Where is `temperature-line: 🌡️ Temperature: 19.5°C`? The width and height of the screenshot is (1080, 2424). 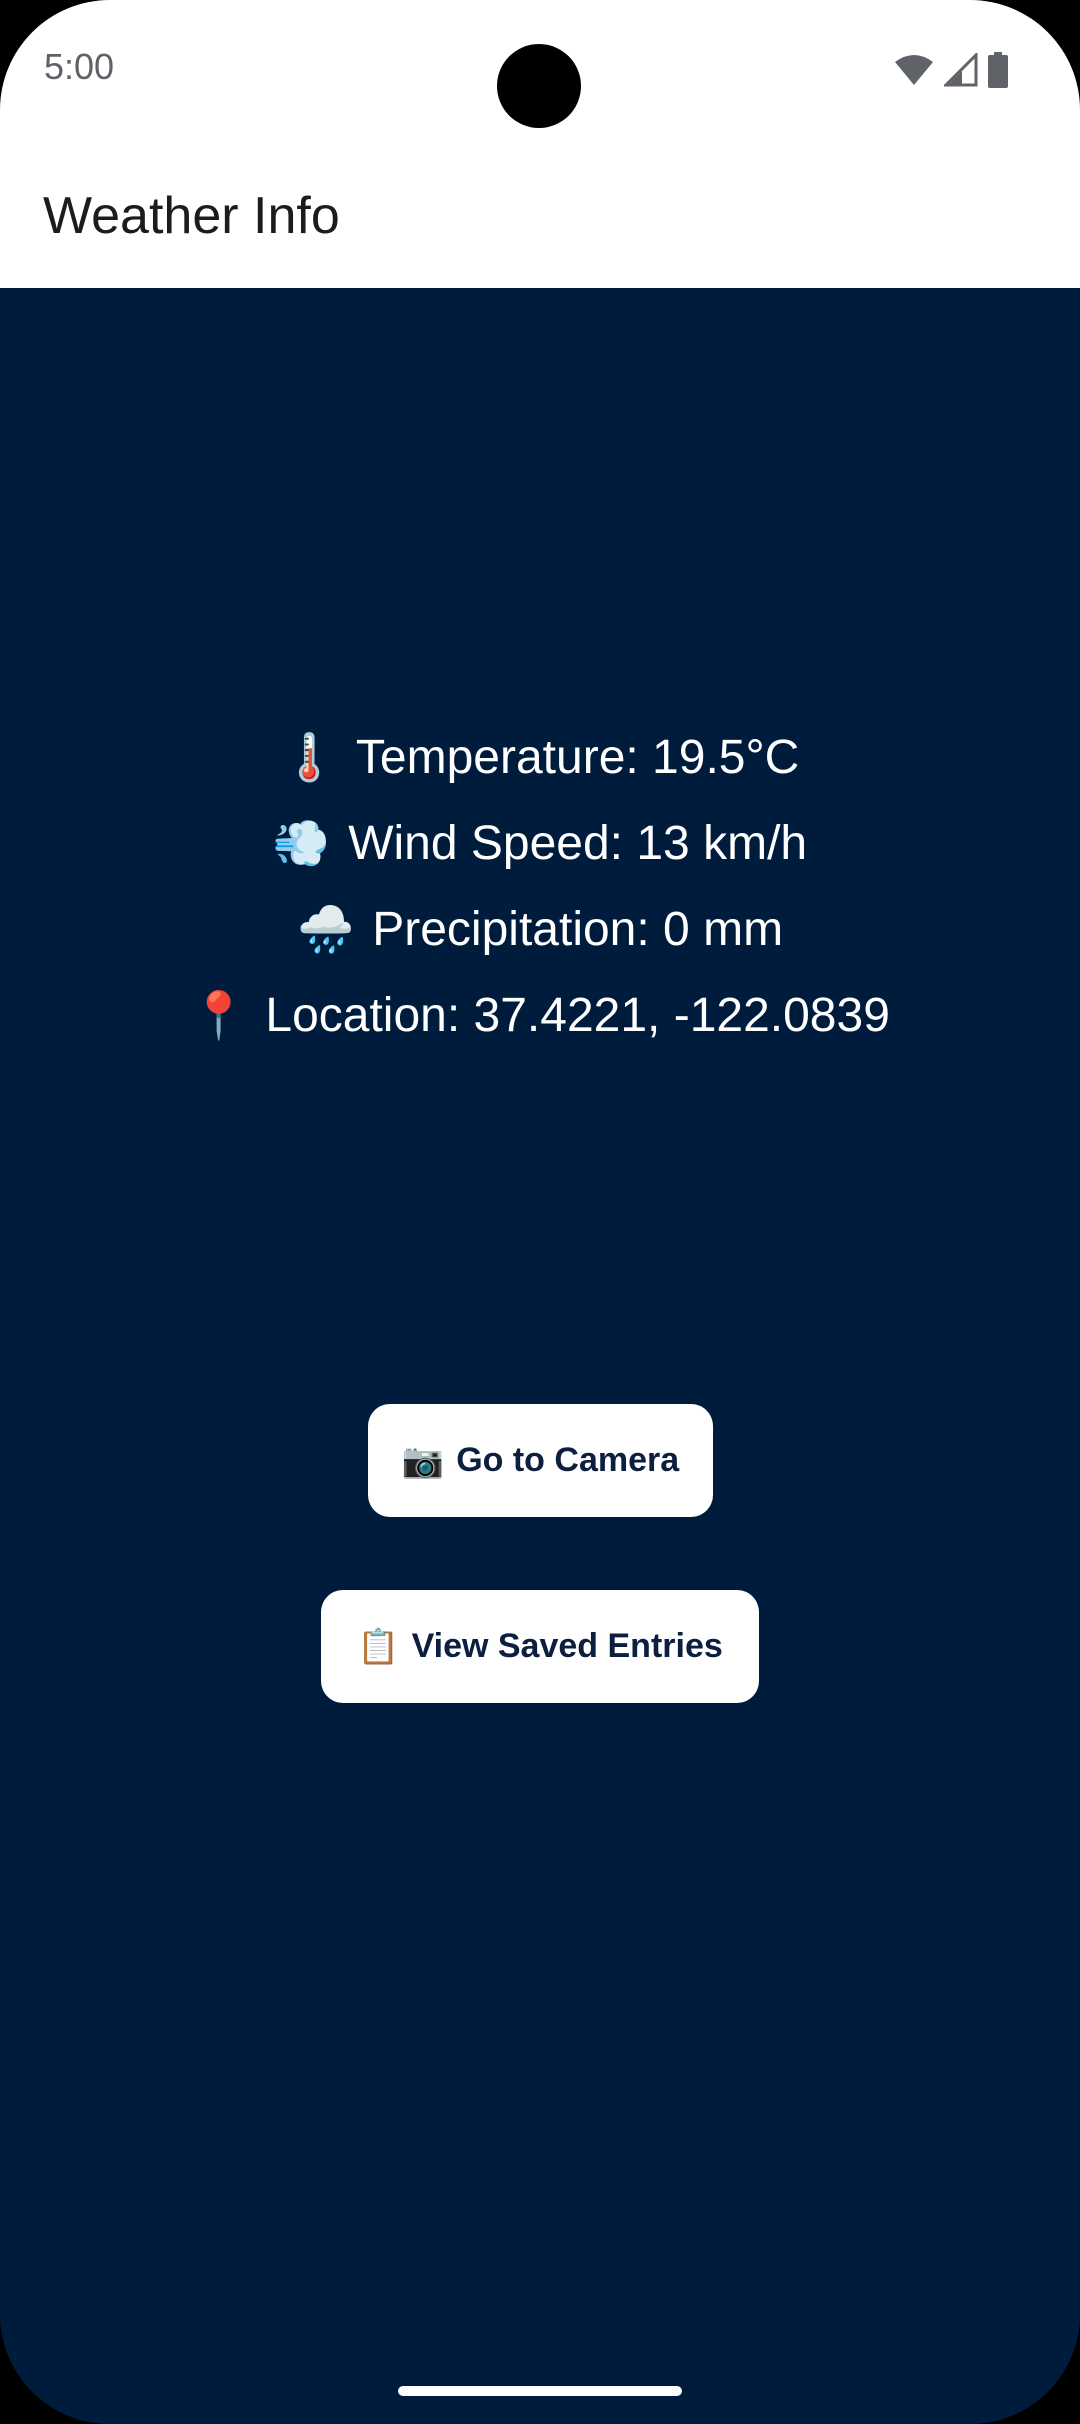 temperature-line: 🌡️ Temperature: 19.5°C is located at coordinates (540, 757).